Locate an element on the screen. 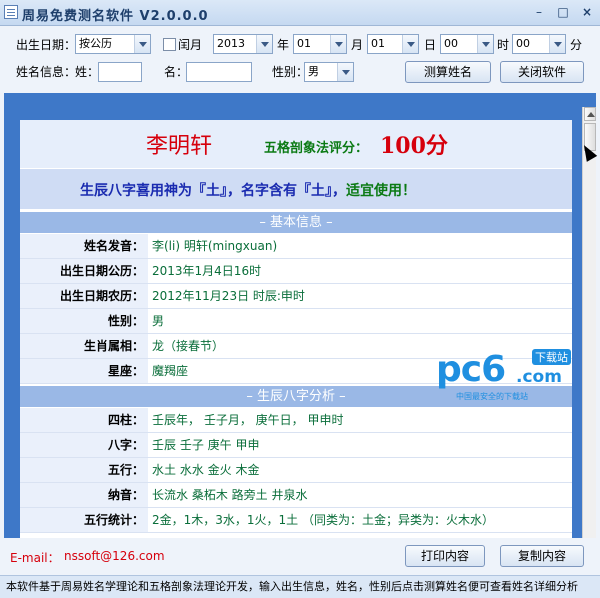 The height and width of the screenshot is (598, 600). surname-label: 姓： is located at coordinates (87, 72).